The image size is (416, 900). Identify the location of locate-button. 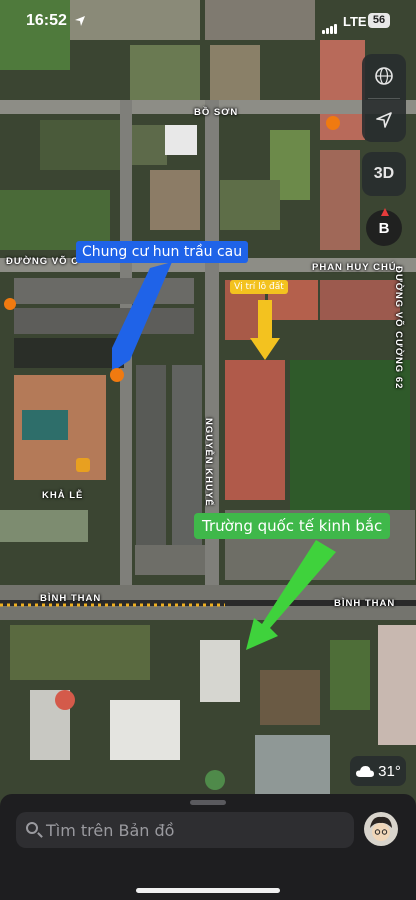
(384, 120).